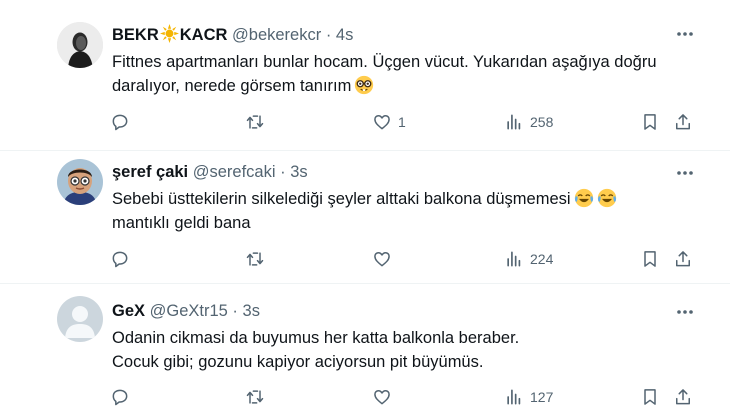 Image resolution: width=730 pixels, height=420 pixels. I want to click on tweet-header: şeref çaki @serefcaki · 3s, so click(210, 172).